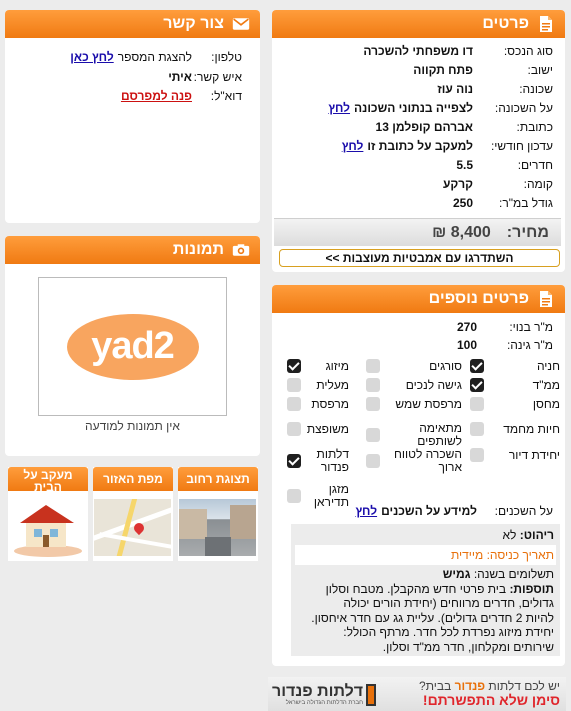  I want to click on detail-value: לצפייה בנתוני השכונה, so click(413, 107).